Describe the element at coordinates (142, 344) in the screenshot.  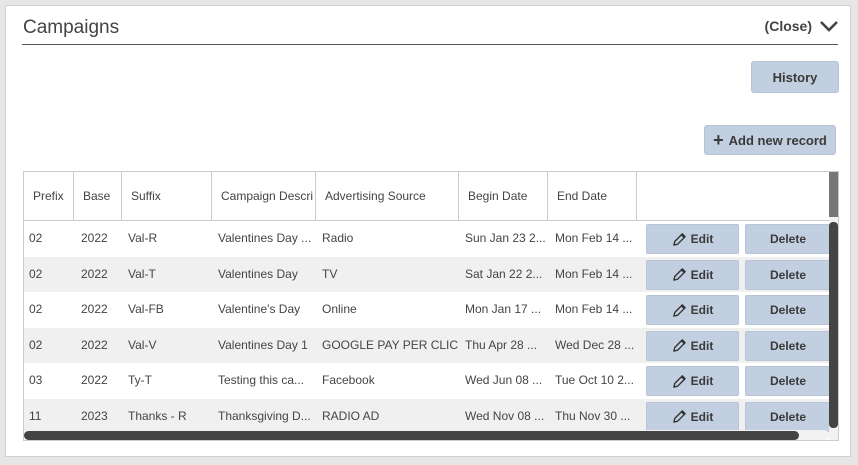
I see `cell-suffix: Val-V` at that location.